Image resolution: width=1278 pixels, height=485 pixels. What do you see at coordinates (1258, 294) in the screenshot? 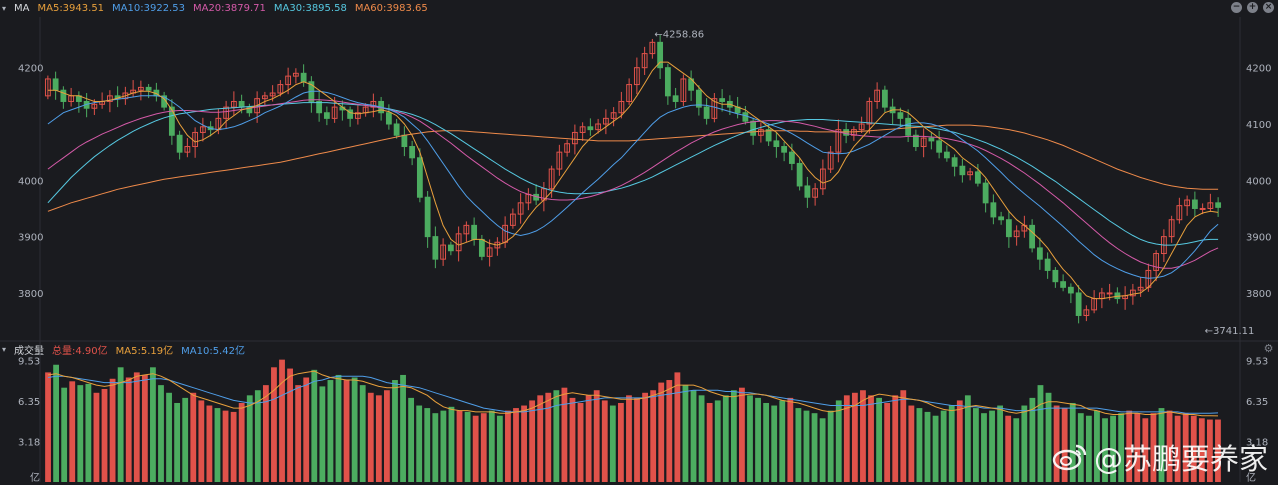
I see `y-tick-right: 3800` at bounding box center [1258, 294].